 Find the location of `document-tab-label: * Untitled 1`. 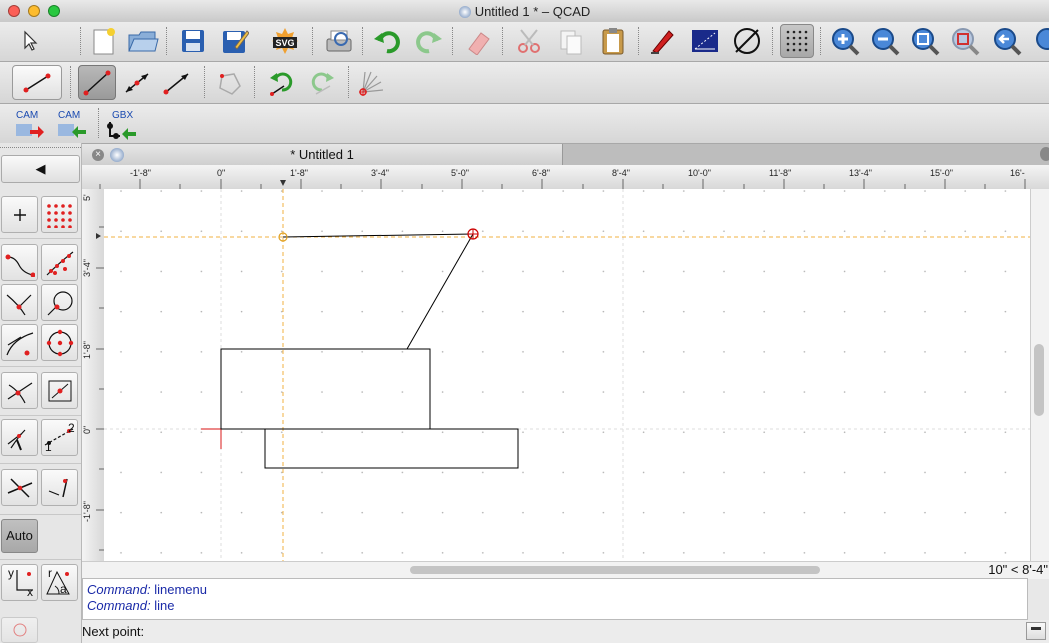

document-tab-label: * Untitled 1 is located at coordinates (322, 154).